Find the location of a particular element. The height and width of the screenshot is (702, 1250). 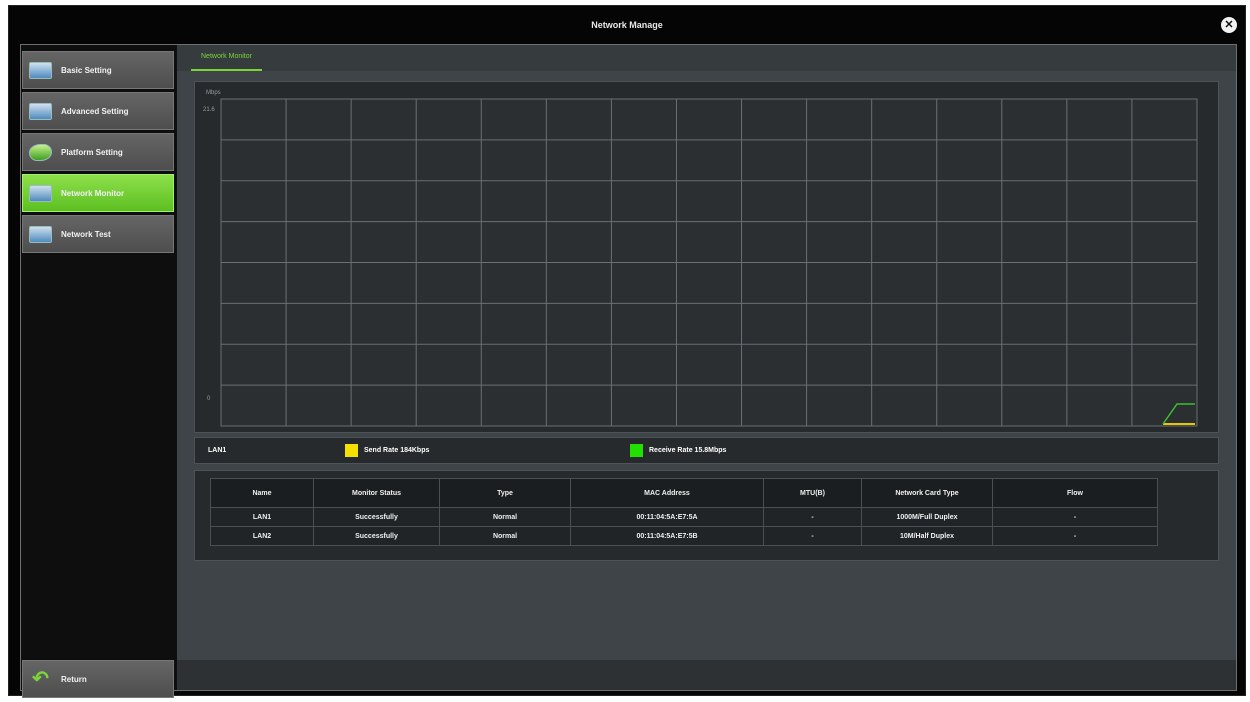

sidebar-item-basic-setting: Basic Setting is located at coordinates (98, 70).